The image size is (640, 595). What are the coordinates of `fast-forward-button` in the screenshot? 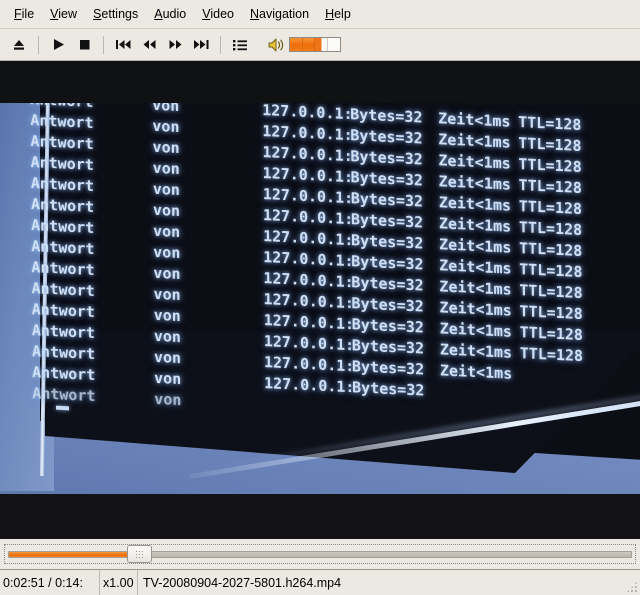 It's located at (175, 45).